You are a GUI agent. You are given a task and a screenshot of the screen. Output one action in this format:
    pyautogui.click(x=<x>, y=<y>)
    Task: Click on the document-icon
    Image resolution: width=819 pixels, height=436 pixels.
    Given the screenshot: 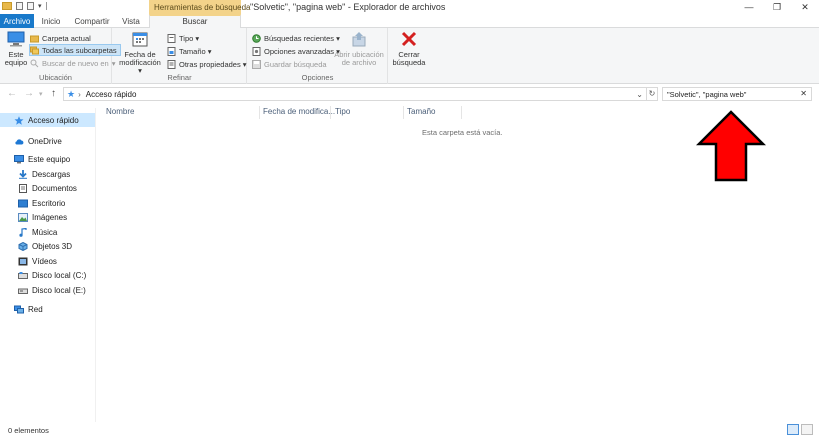 What is the action you would take?
    pyautogui.click(x=23, y=188)
    